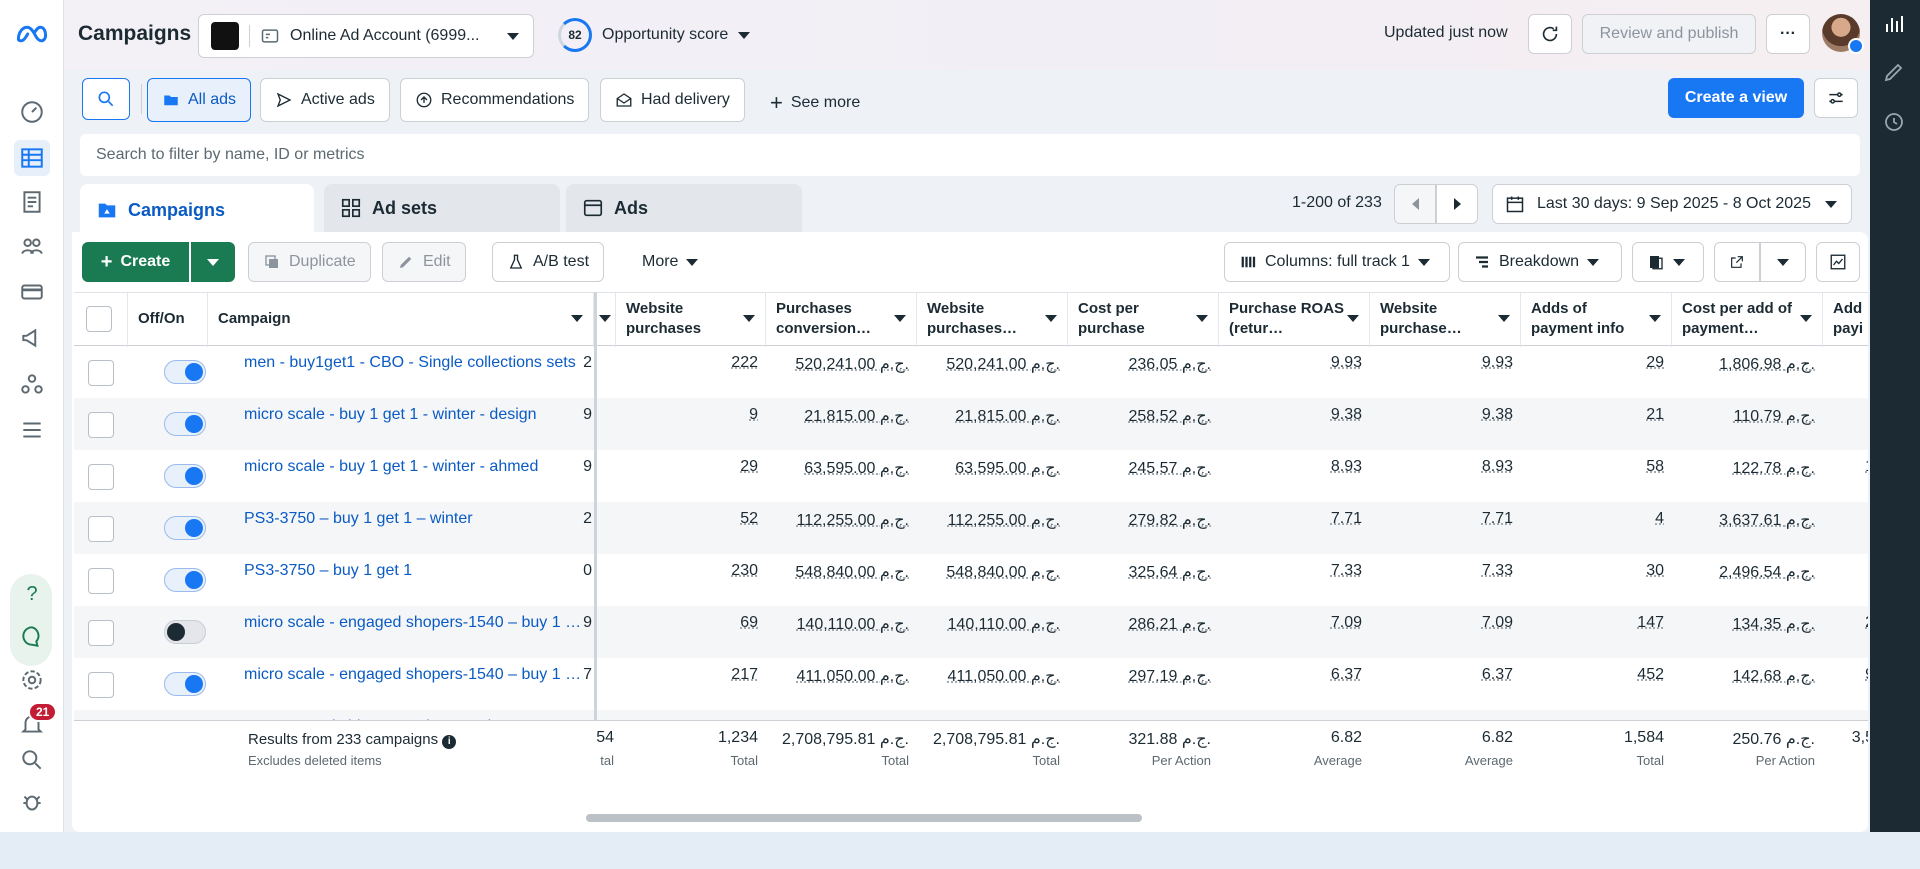  Describe the element at coordinates (32, 384) in the screenshot. I see `network-icon` at that location.